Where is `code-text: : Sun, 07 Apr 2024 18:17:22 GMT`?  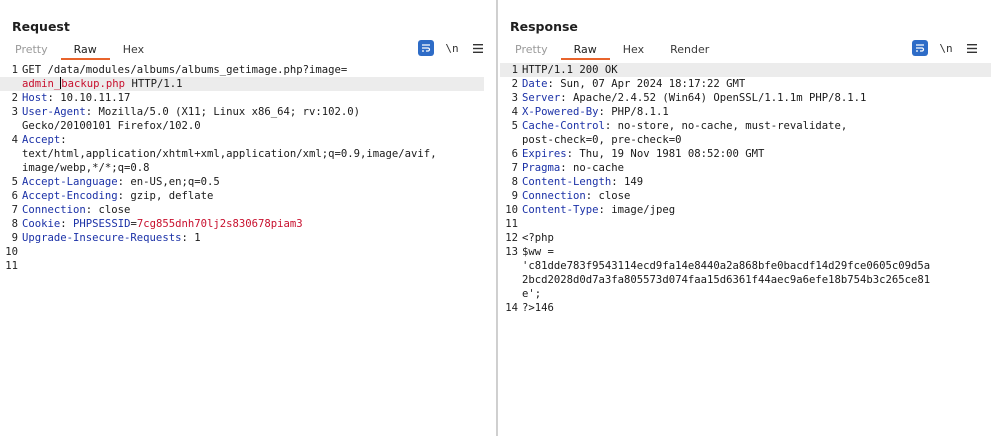 code-text: : Sun, 07 Apr 2024 18:17:22 GMT is located at coordinates (646, 84).